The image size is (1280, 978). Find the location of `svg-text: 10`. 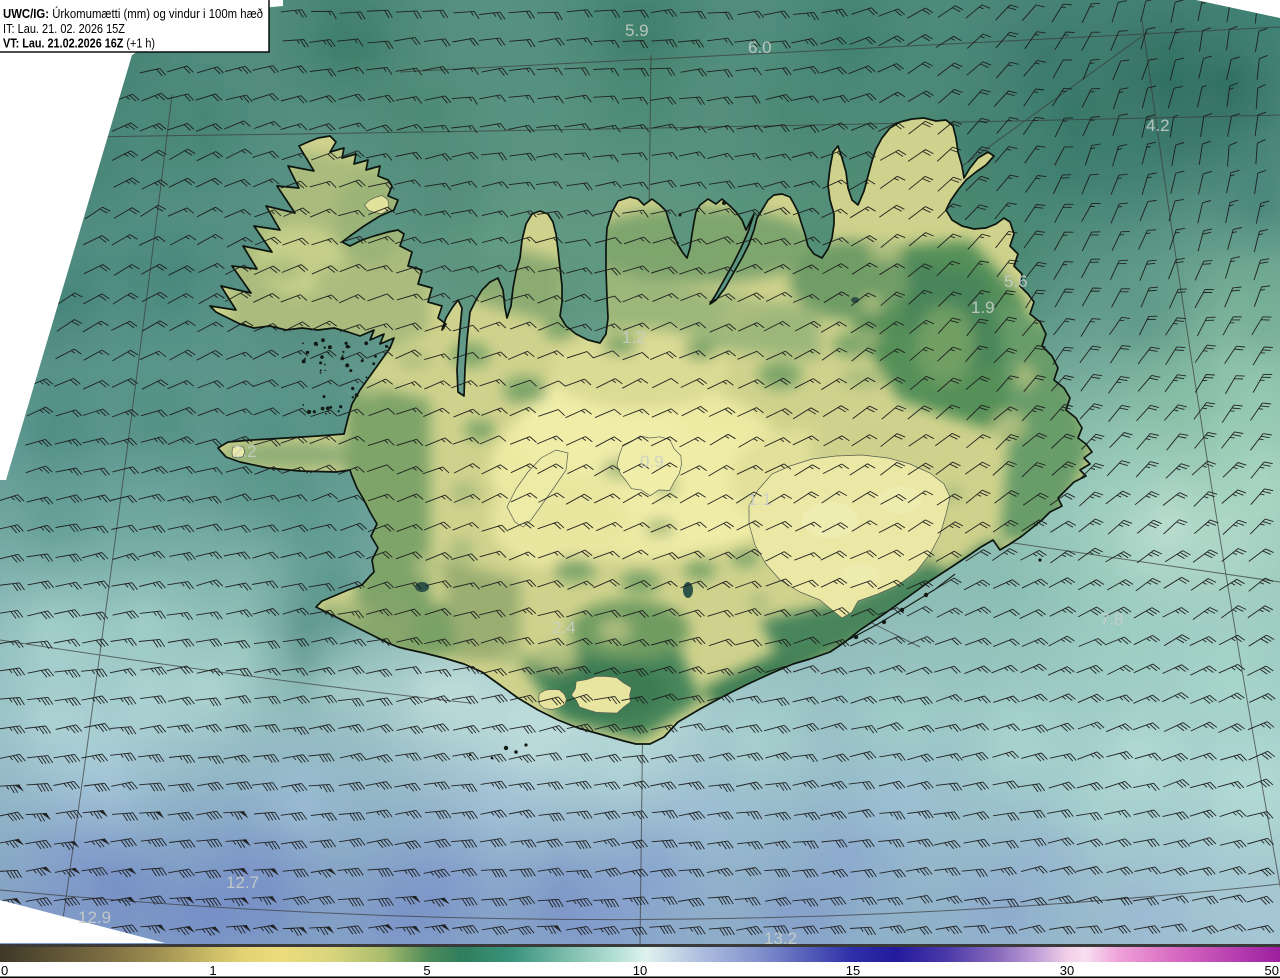

svg-text: 10 is located at coordinates (640, 970).